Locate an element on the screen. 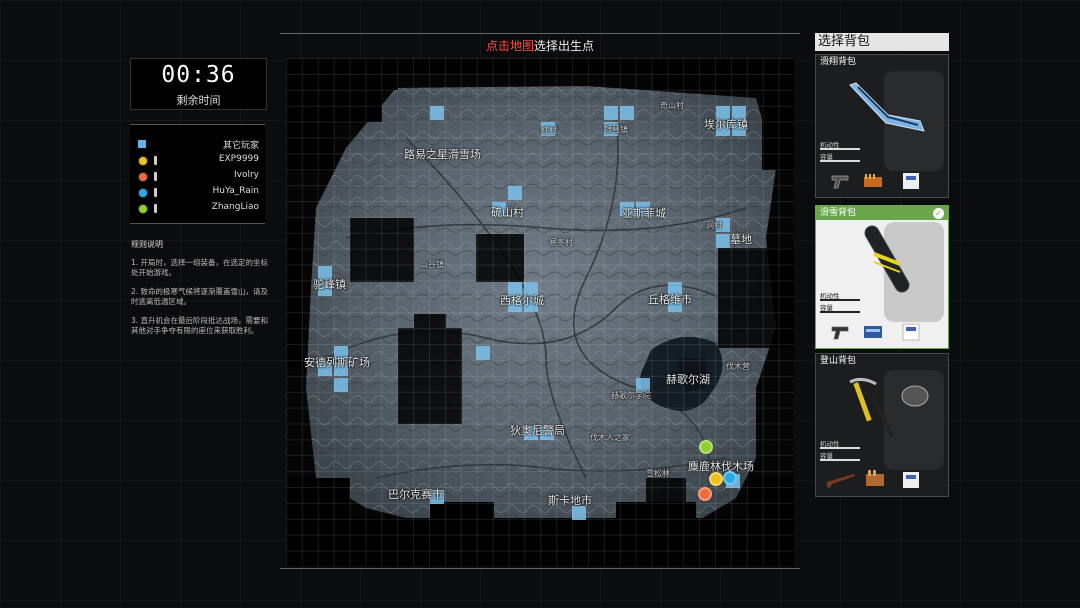  backpack-card-glider: 滑翔背包 机动性 容量 is located at coordinates (882, 126).